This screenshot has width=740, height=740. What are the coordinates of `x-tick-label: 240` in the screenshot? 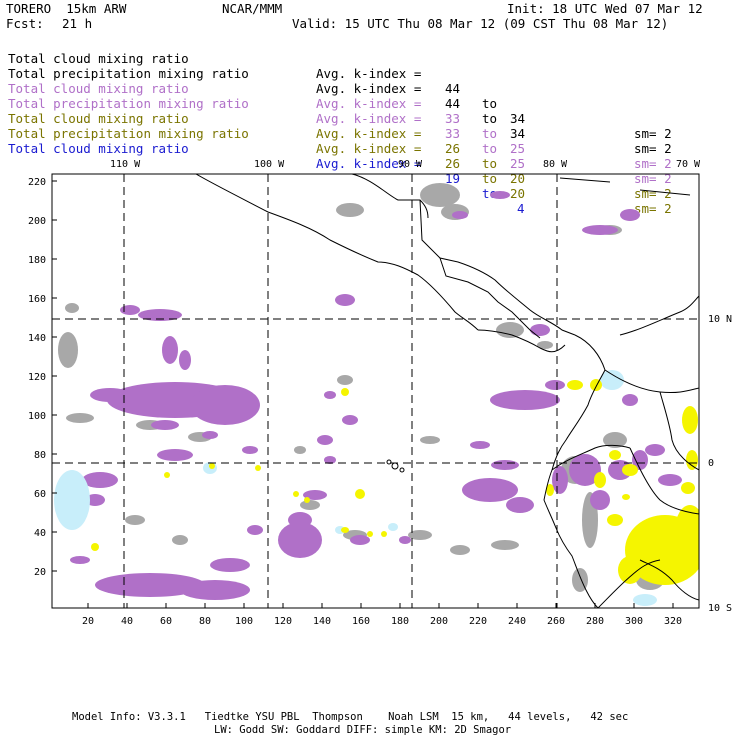 It's located at (517, 621).